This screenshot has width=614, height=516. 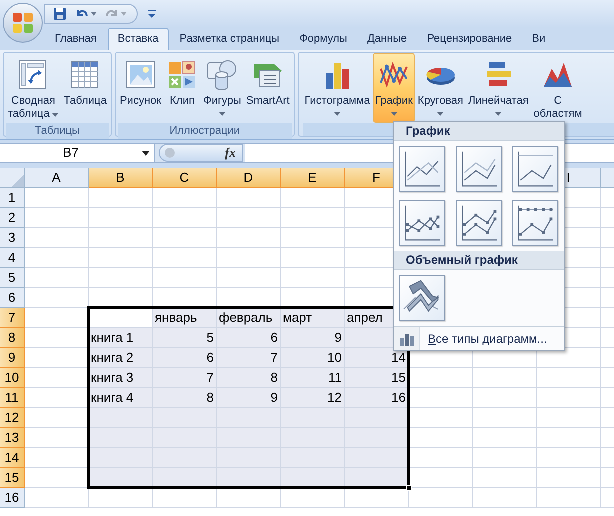 I want to click on table-cell: январь, so click(x=185, y=318).